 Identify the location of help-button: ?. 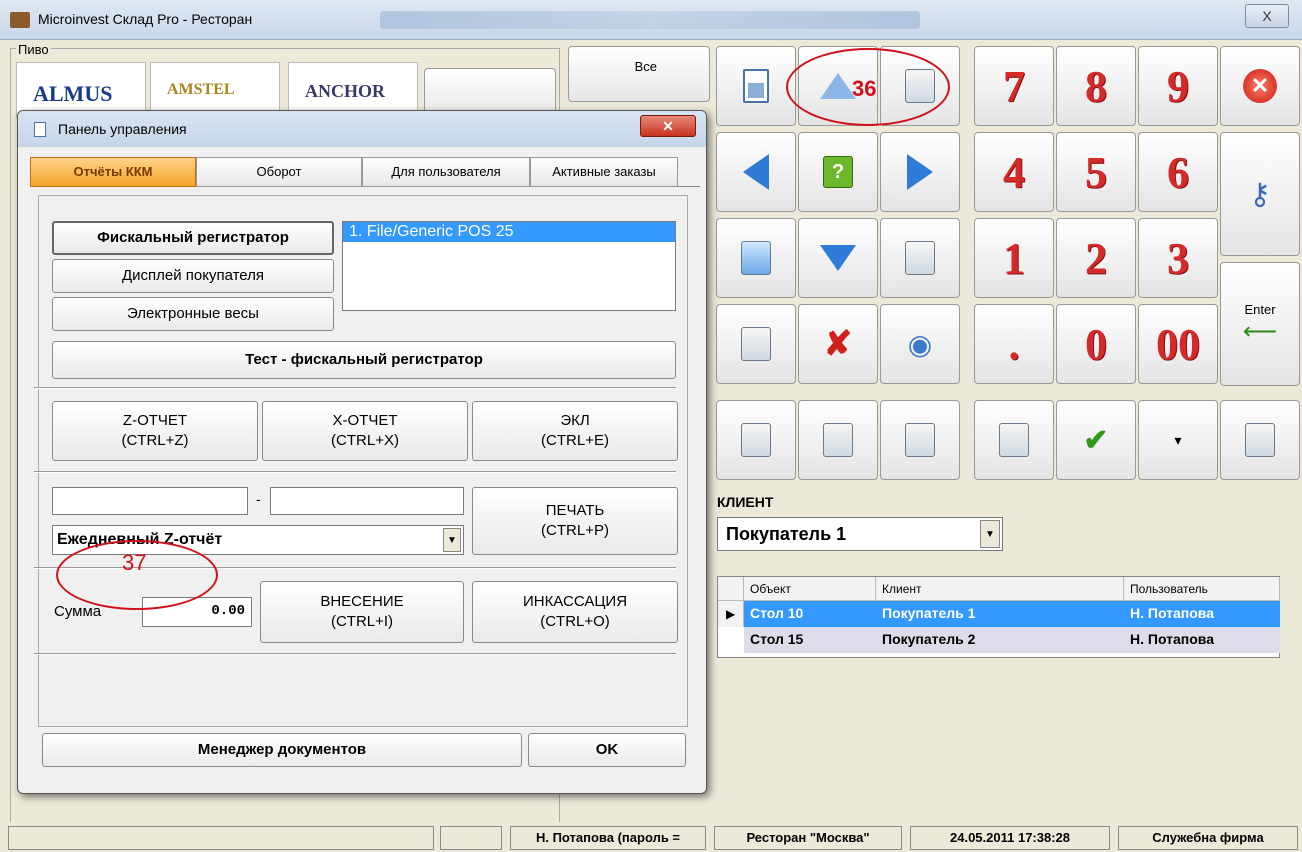
(838, 172).